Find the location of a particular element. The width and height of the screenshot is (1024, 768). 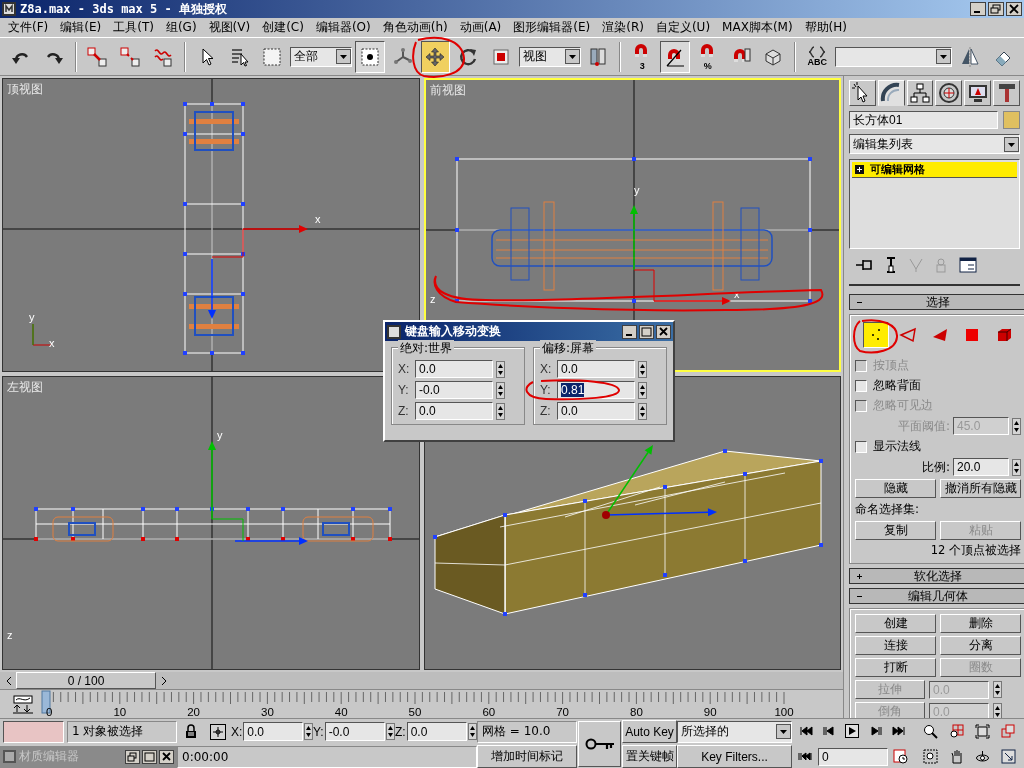

orbit-icon is located at coordinates (982, 756).